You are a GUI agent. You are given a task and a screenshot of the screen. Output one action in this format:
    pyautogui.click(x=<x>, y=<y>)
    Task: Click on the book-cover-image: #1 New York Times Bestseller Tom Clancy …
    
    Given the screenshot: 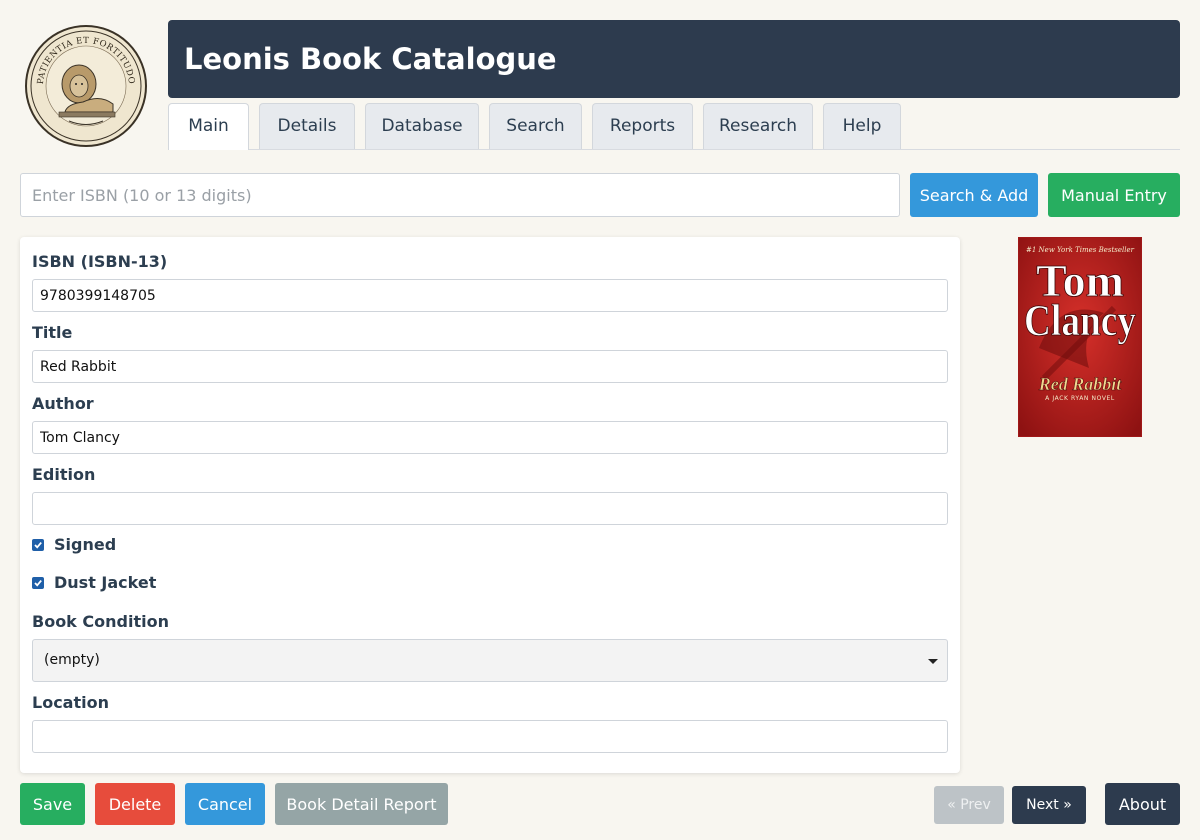 What is the action you would take?
    pyautogui.click(x=1080, y=337)
    